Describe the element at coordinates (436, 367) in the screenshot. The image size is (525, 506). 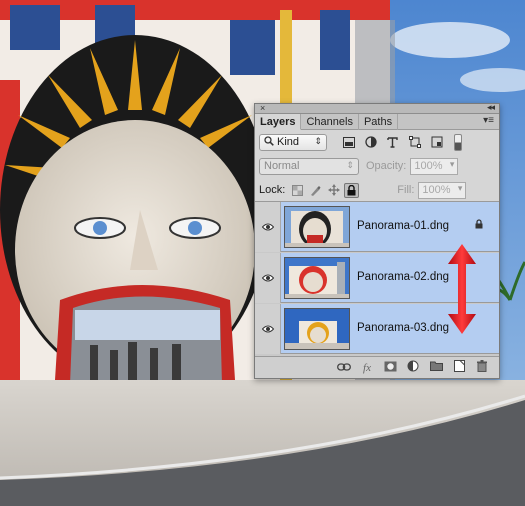
I see `folder-icon` at that location.